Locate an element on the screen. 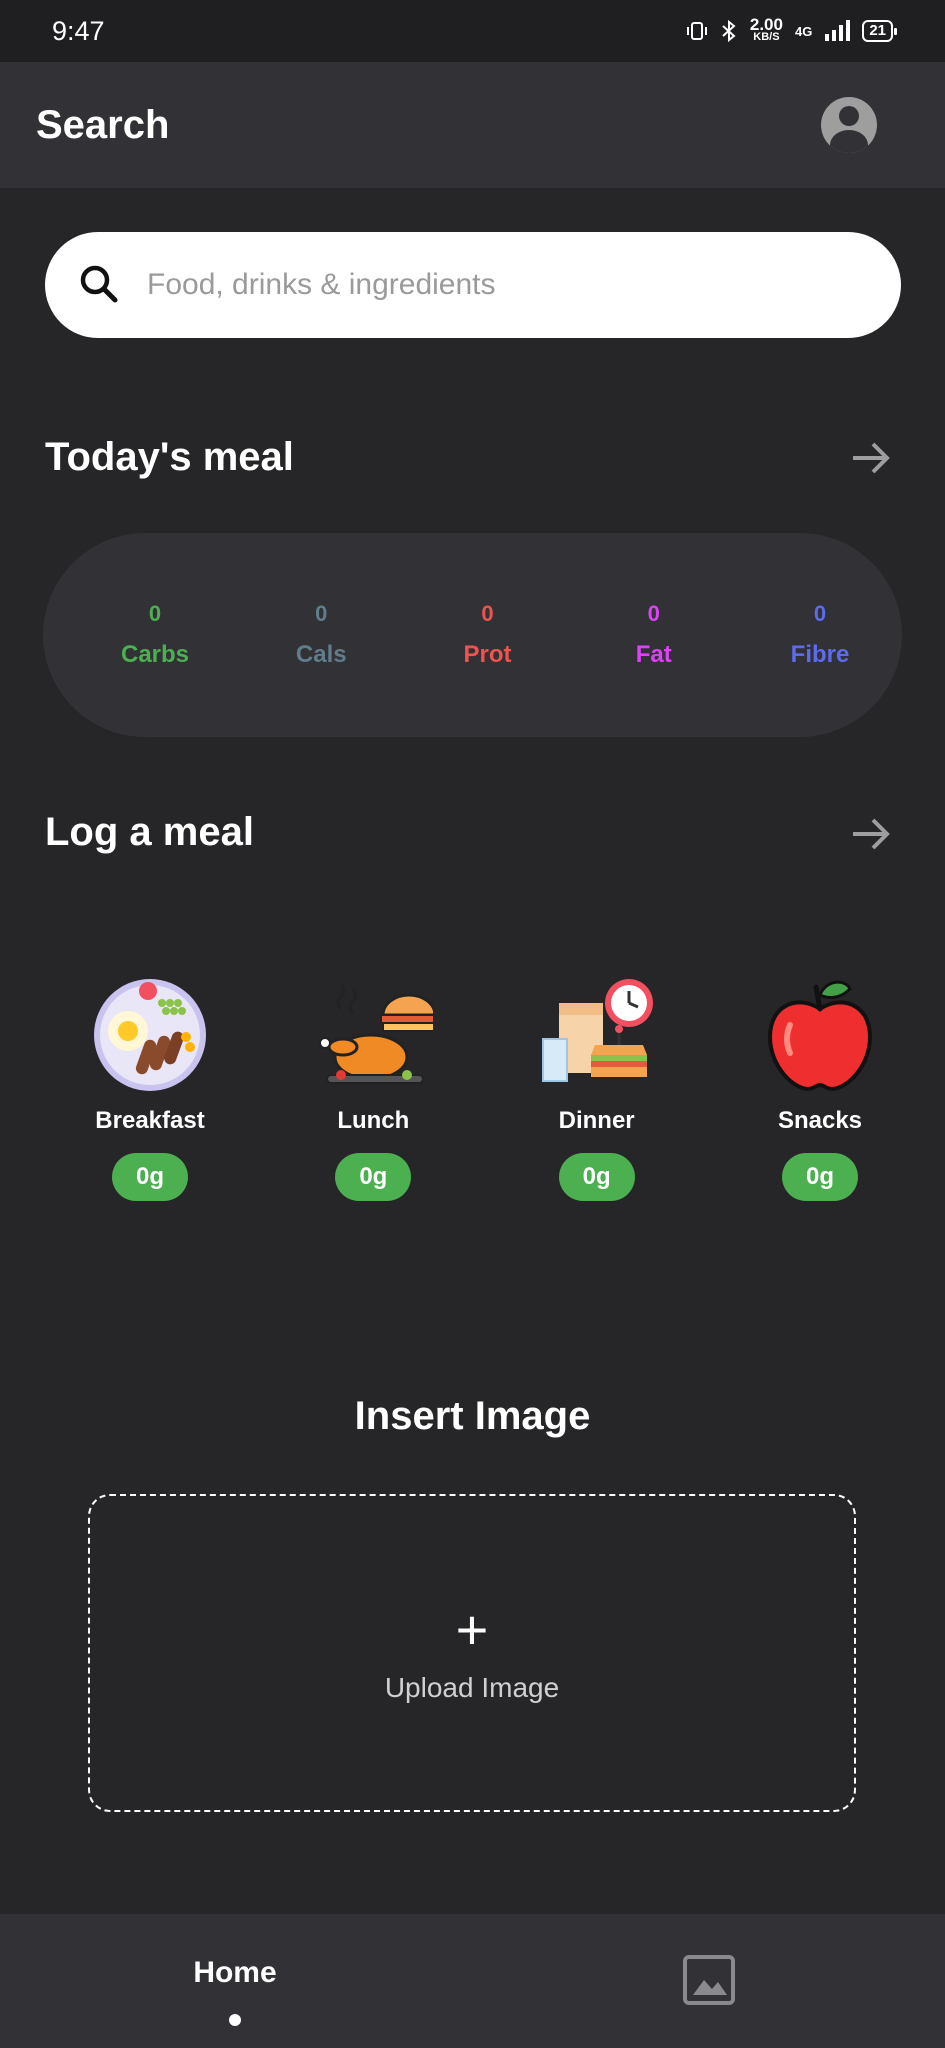 The image size is (945, 2048). macro-fat: 0 Fat is located at coordinates (654, 635).